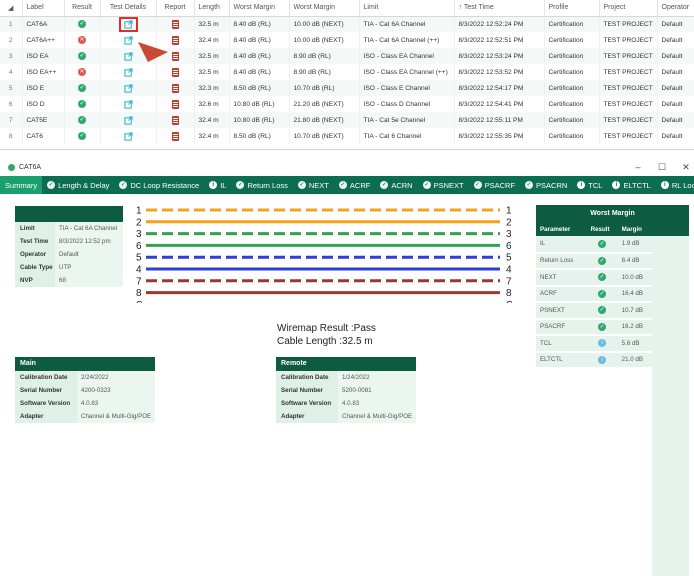  Describe the element at coordinates (561, 344) in the screenshot. I see `wm-parameter: TCL` at that location.